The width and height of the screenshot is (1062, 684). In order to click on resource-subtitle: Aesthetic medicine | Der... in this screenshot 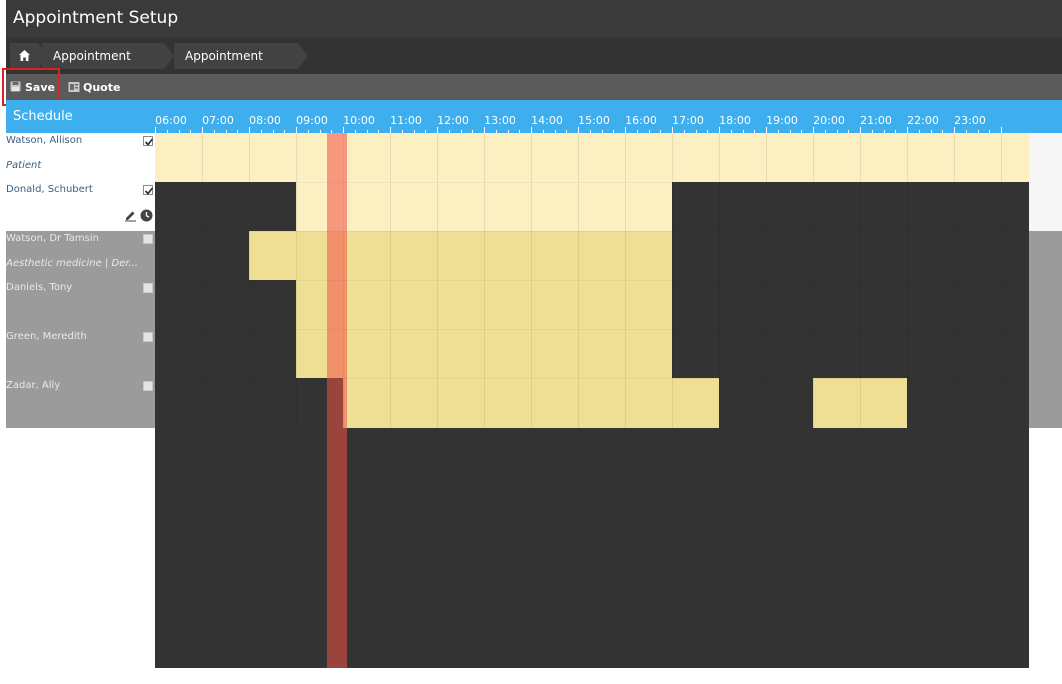, I will do `click(72, 263)`.